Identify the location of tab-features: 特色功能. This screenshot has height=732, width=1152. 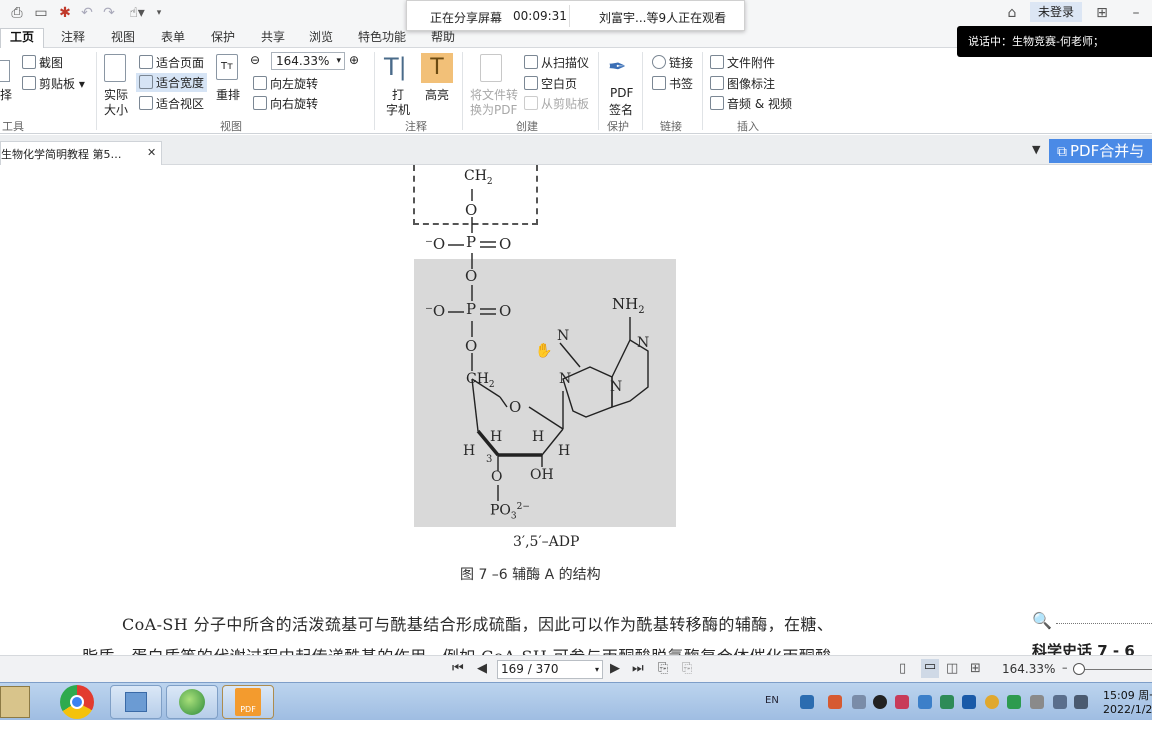
(382, 38).